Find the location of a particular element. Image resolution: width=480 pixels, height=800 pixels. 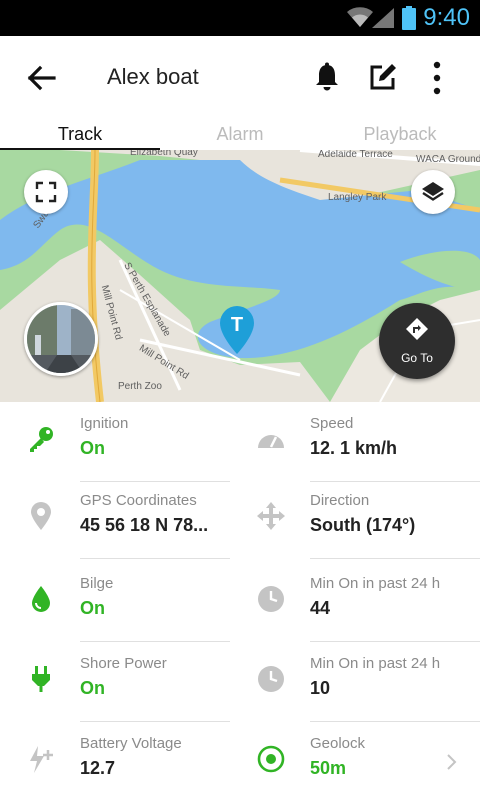

speed-label: Speed is located at coordinates (332, 423).